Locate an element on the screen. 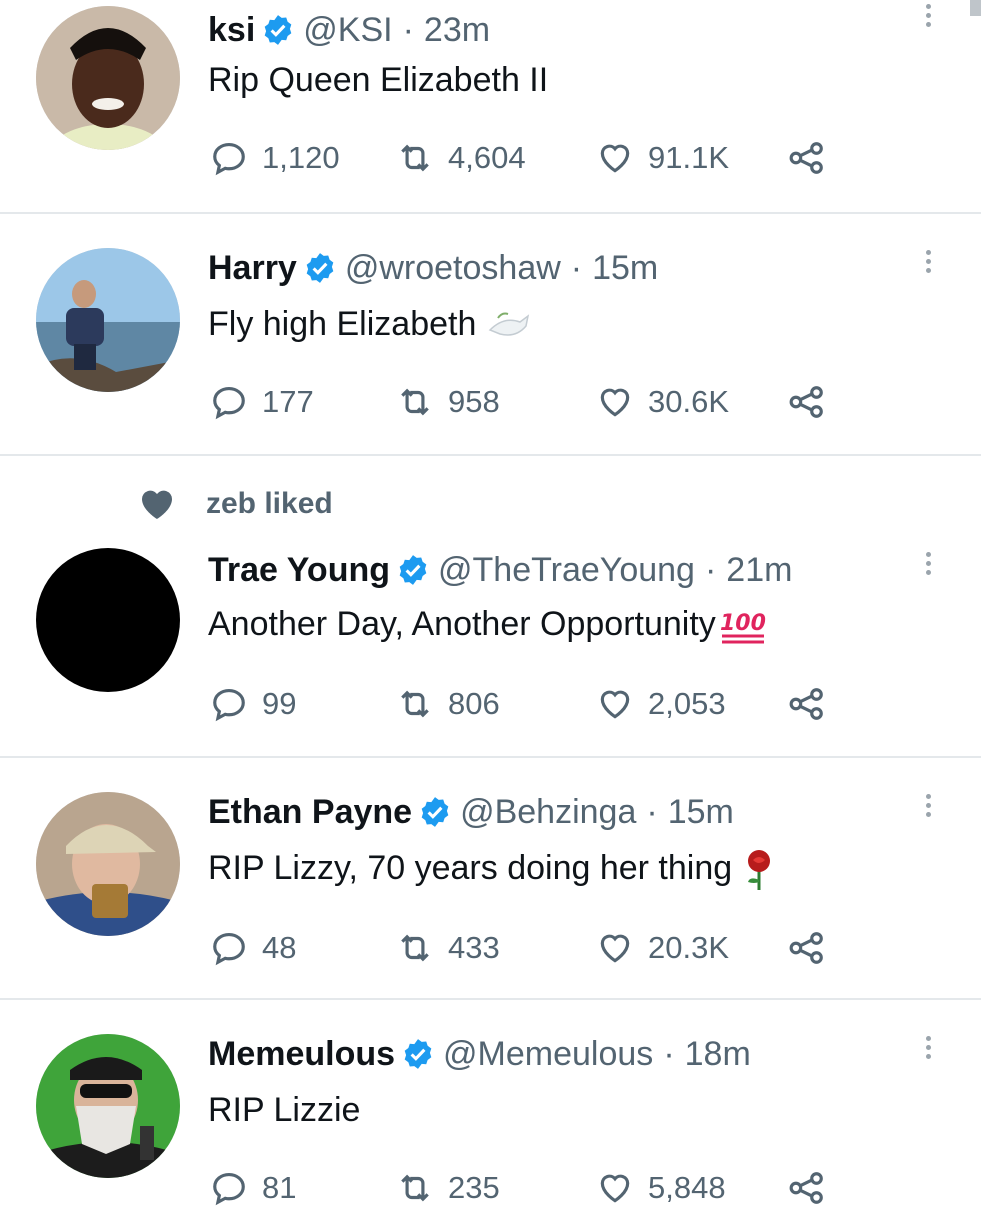  hundred-points-emoji: 100 is located at coordinates (743, 627).